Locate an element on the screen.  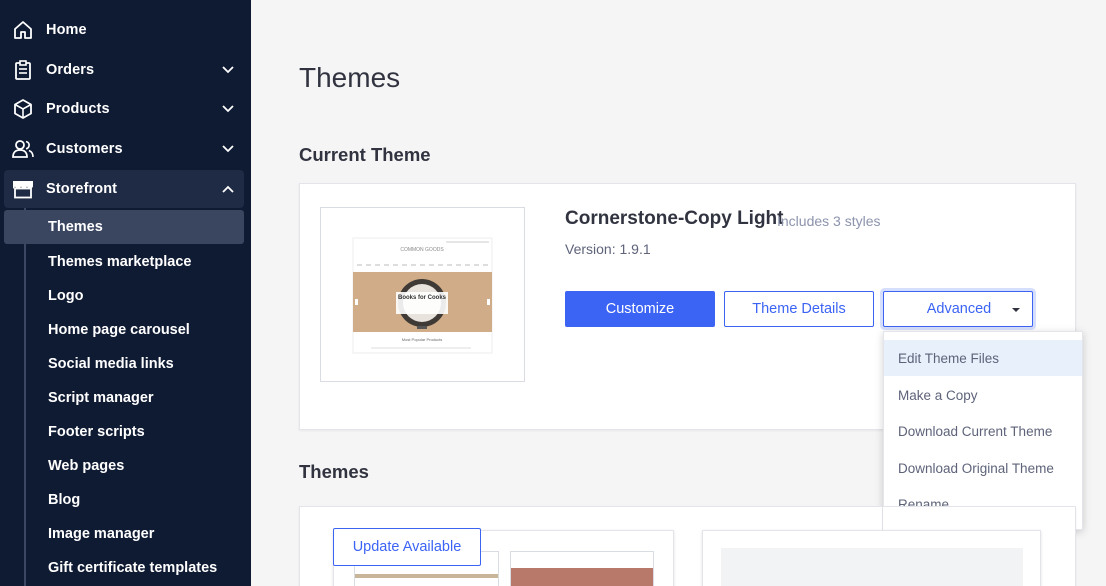
home-icon is located at coordinates (23, 30).